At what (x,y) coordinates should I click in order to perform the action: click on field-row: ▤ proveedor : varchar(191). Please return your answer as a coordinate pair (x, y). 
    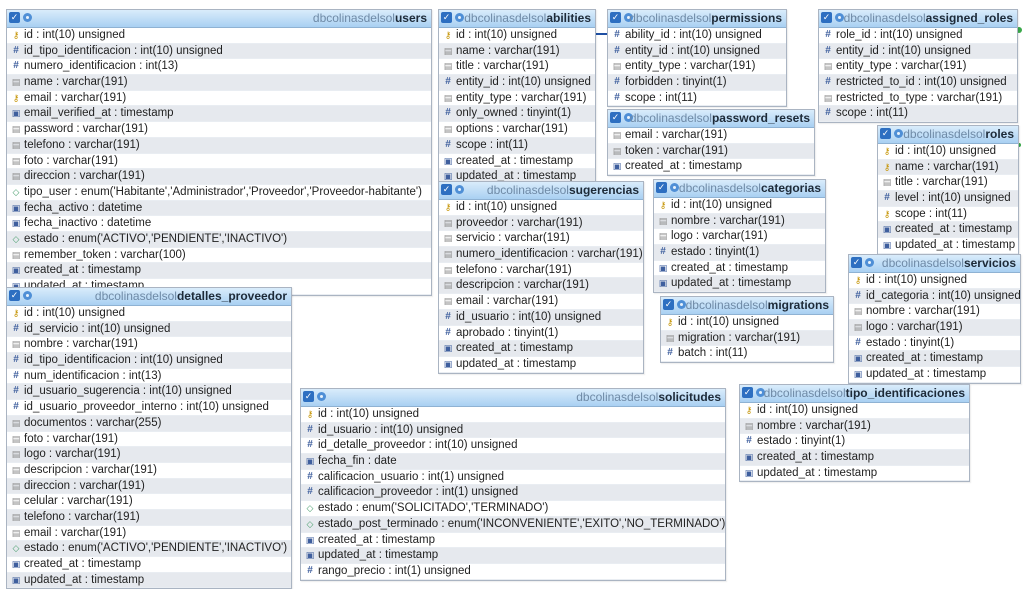
    Looking at the image, I should click on (541, 223).